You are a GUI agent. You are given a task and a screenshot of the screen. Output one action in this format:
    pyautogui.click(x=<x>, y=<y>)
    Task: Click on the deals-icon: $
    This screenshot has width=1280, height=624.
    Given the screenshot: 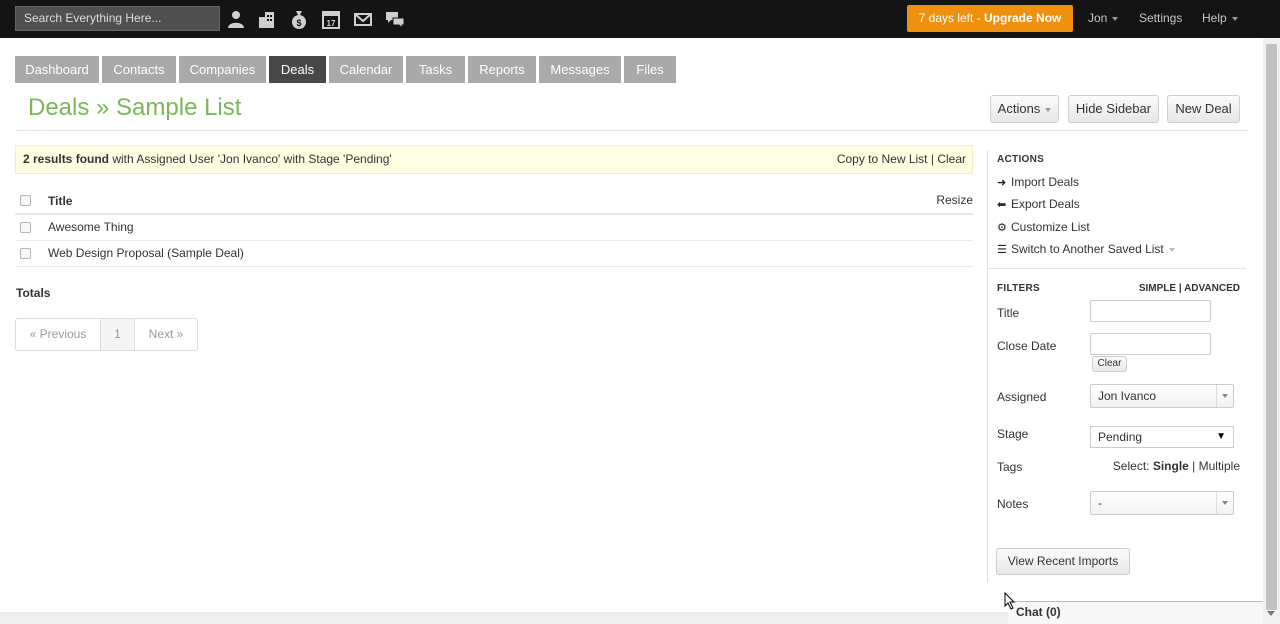 What is the action you would take?
    pyautogui.click(x=299, y=19)
    